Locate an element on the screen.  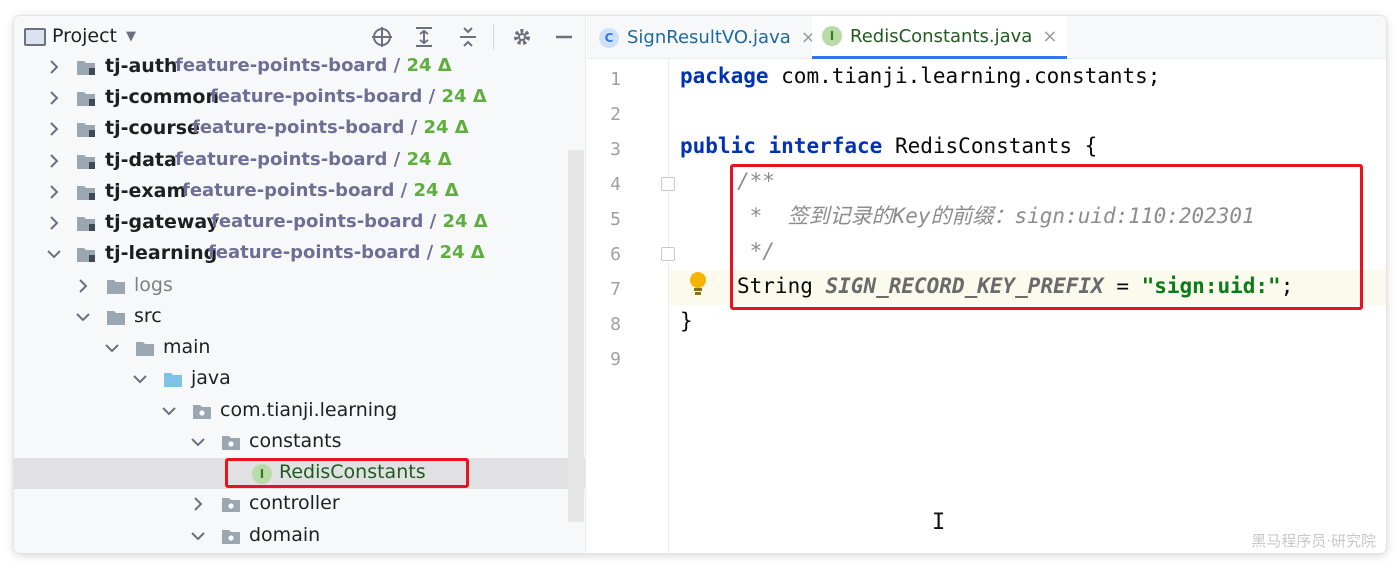
line-number: 6 is located at coordinates (615, 254).